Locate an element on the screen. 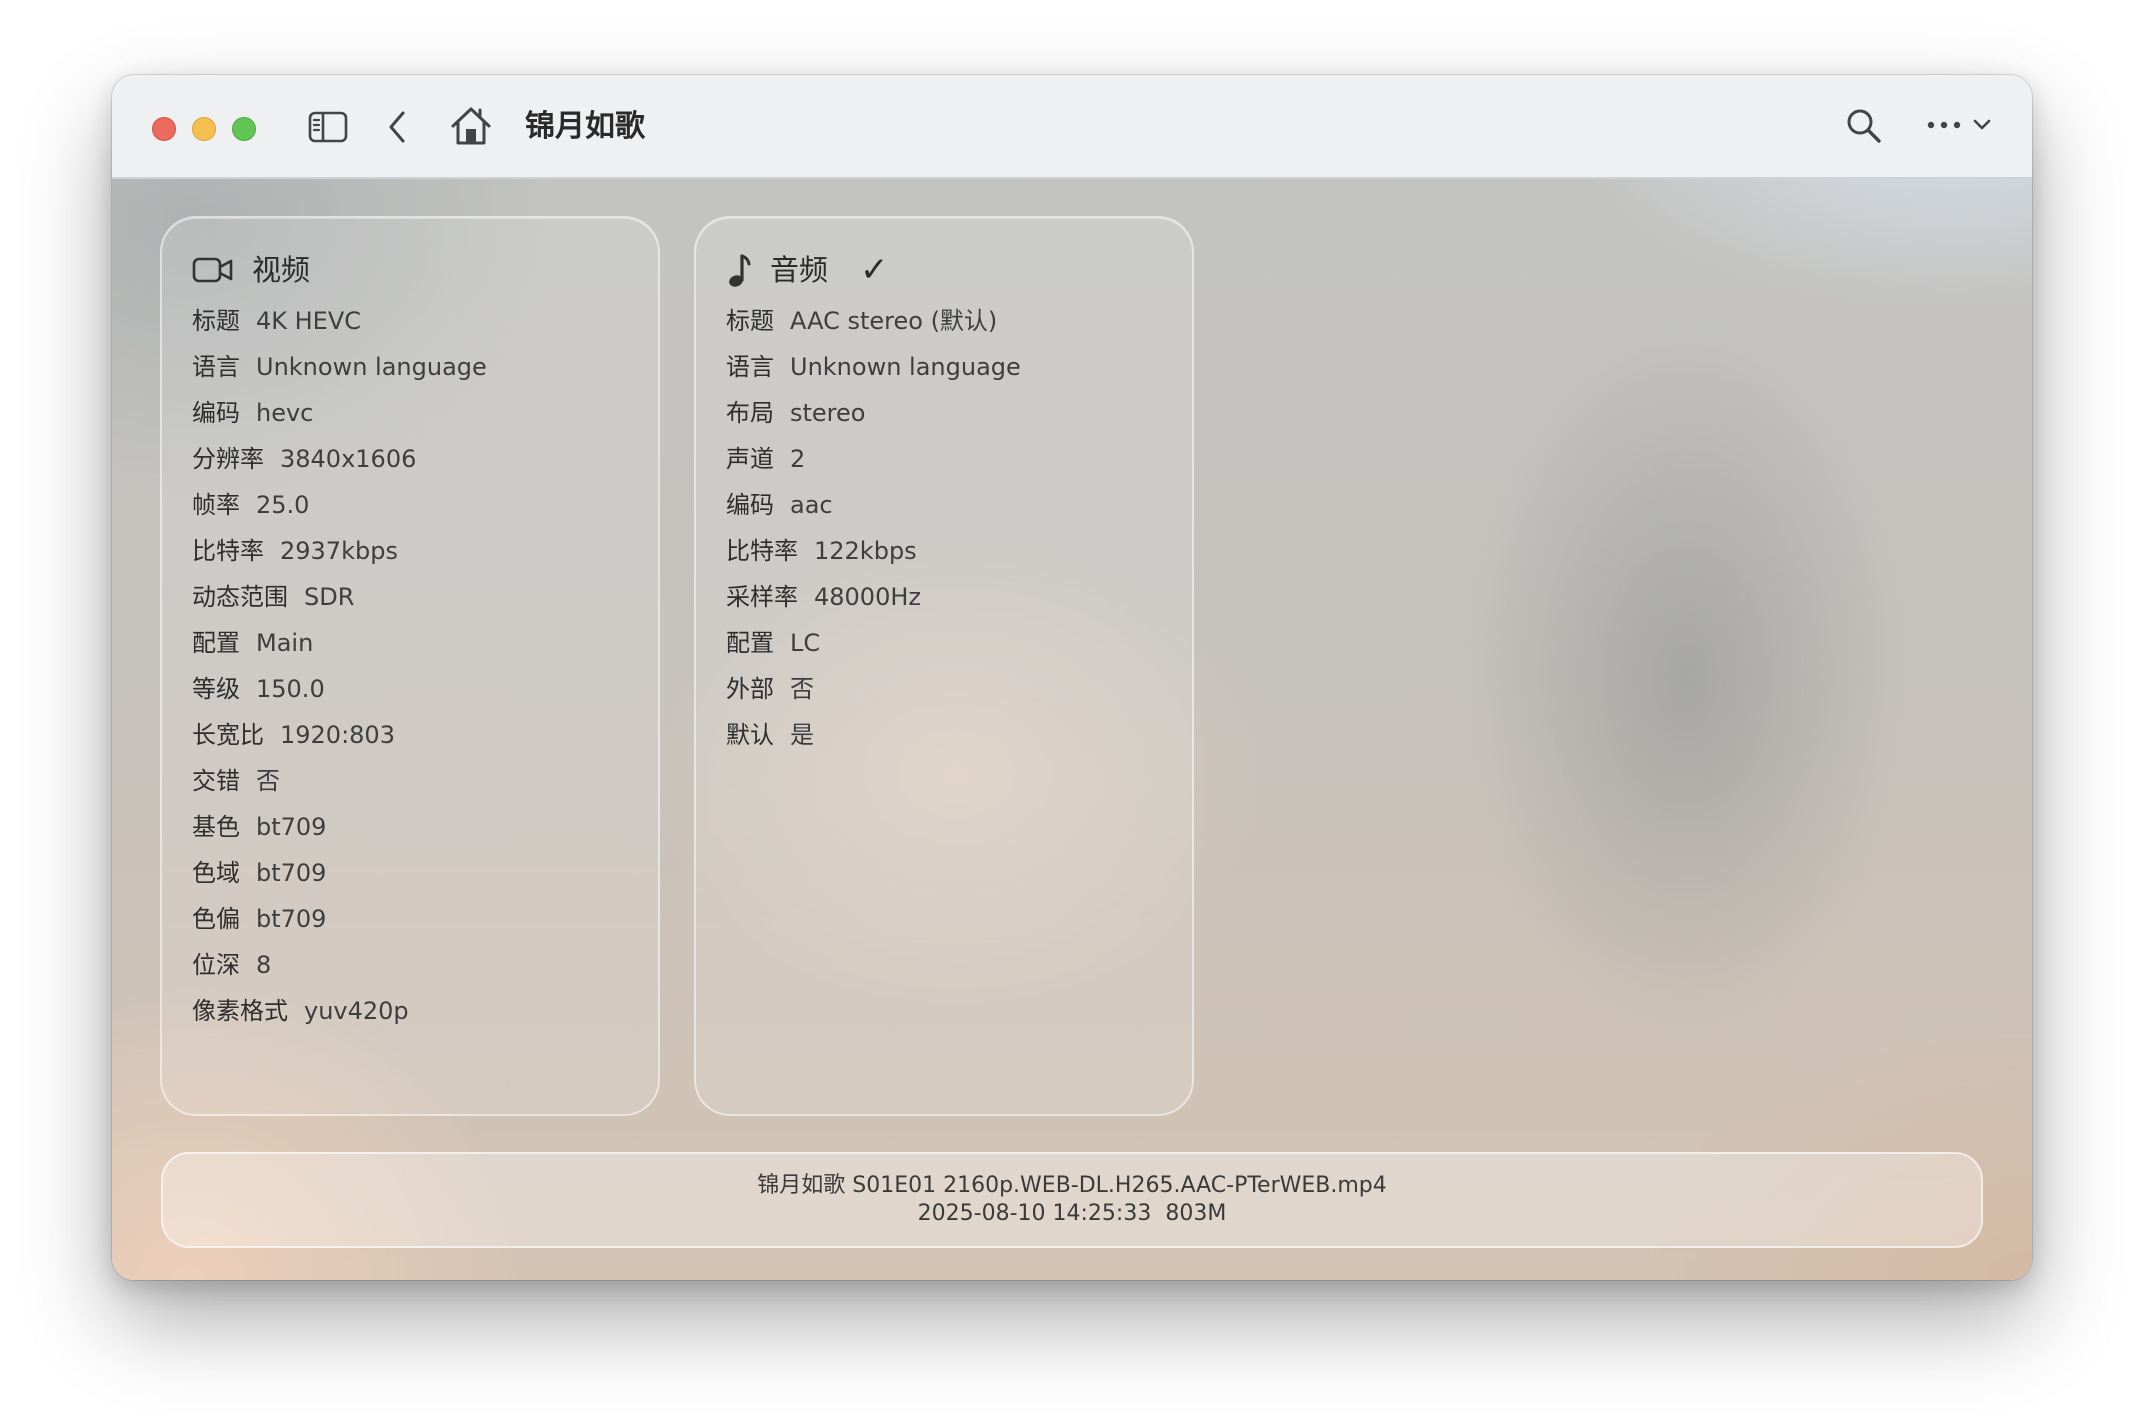 This screenshot has height=1428, width=2144. audio-property-row: 比特率 122kbps is located at coordinates (873, 551).